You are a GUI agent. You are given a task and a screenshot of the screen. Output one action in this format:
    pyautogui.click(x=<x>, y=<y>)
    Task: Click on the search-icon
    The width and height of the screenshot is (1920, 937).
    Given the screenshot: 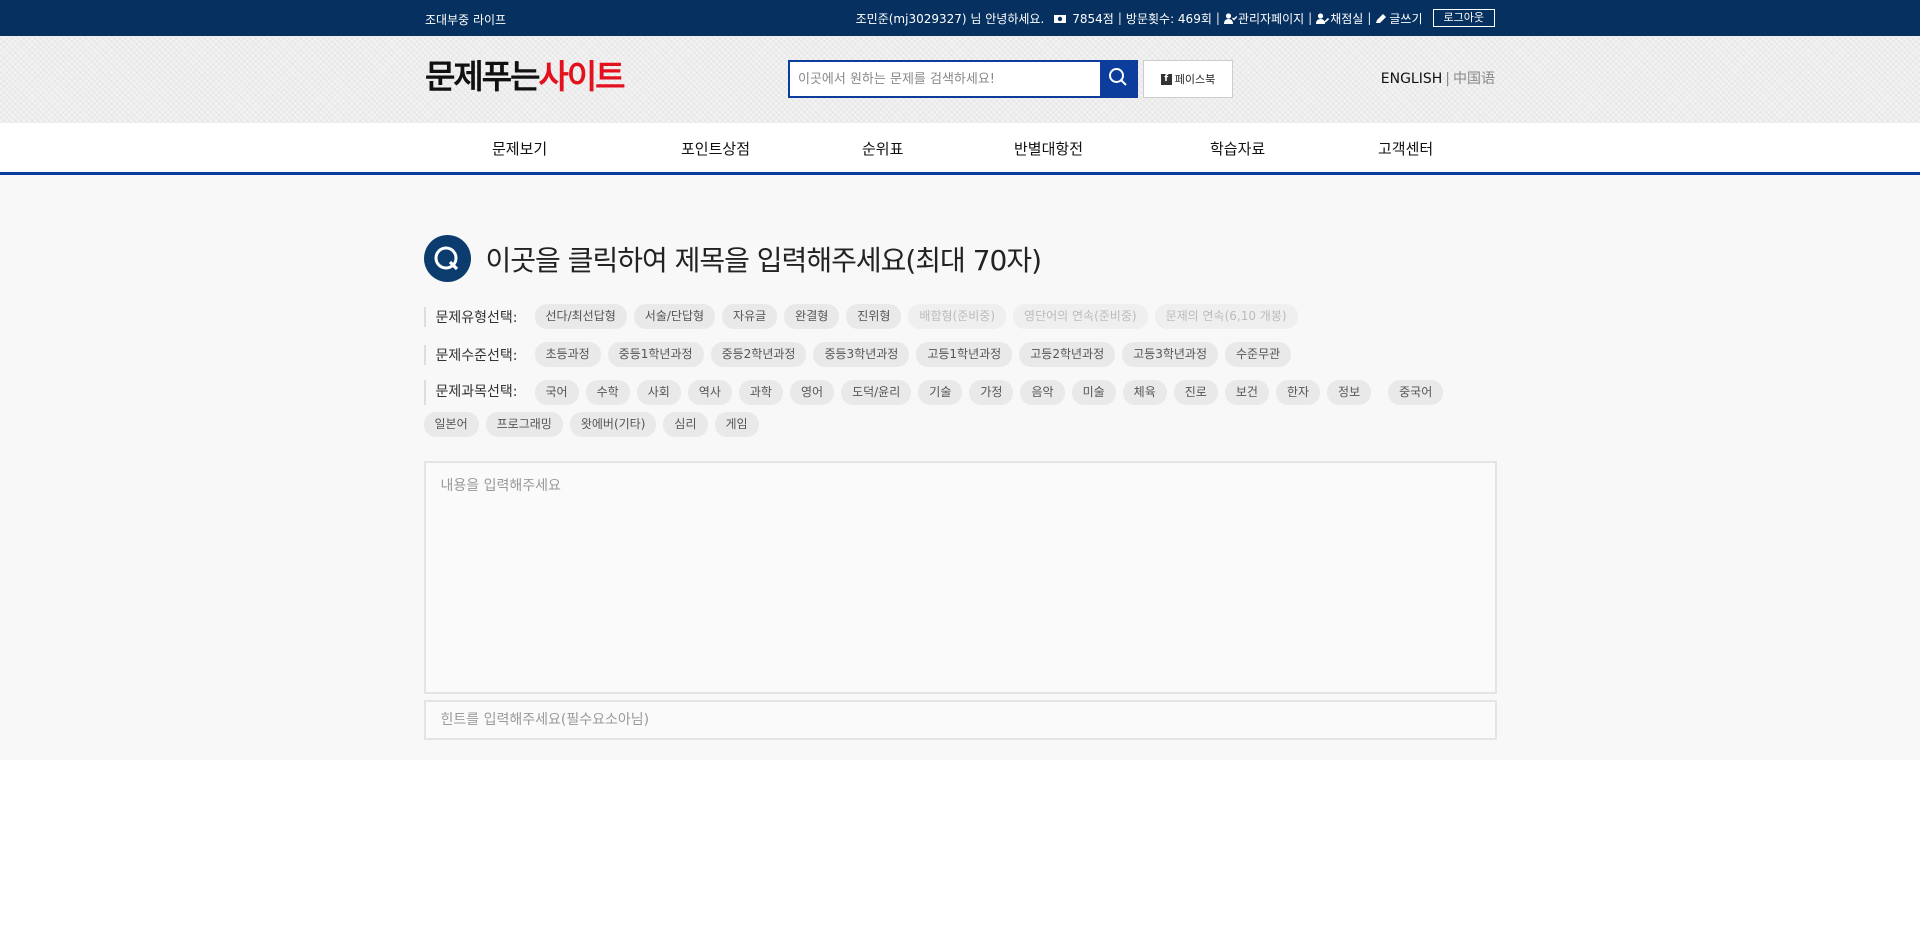 What is the action you would take?
    pyautogui.click(x=1118, y=79)
    